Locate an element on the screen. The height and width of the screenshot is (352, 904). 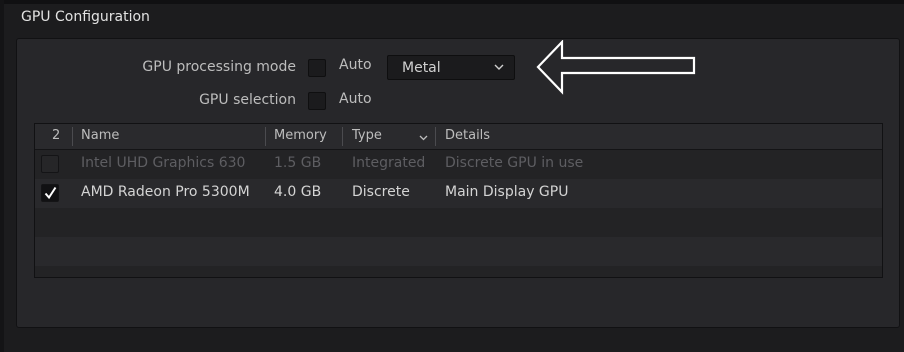
window-left-edge is located at coordinates (2, 176).